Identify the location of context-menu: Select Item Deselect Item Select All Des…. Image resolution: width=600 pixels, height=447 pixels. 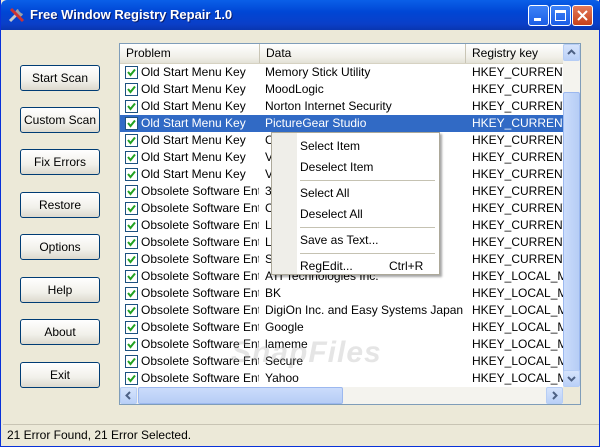
(355, 203).